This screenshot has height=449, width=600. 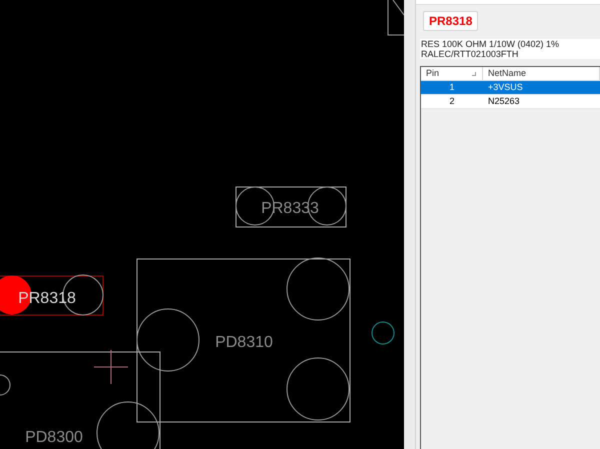 What do you see at coordinates (490, 44) in the screenshot?
I see `part-description: RES 100K OHM 1/10W (0402) 1%` at bounding box center [490, 44].